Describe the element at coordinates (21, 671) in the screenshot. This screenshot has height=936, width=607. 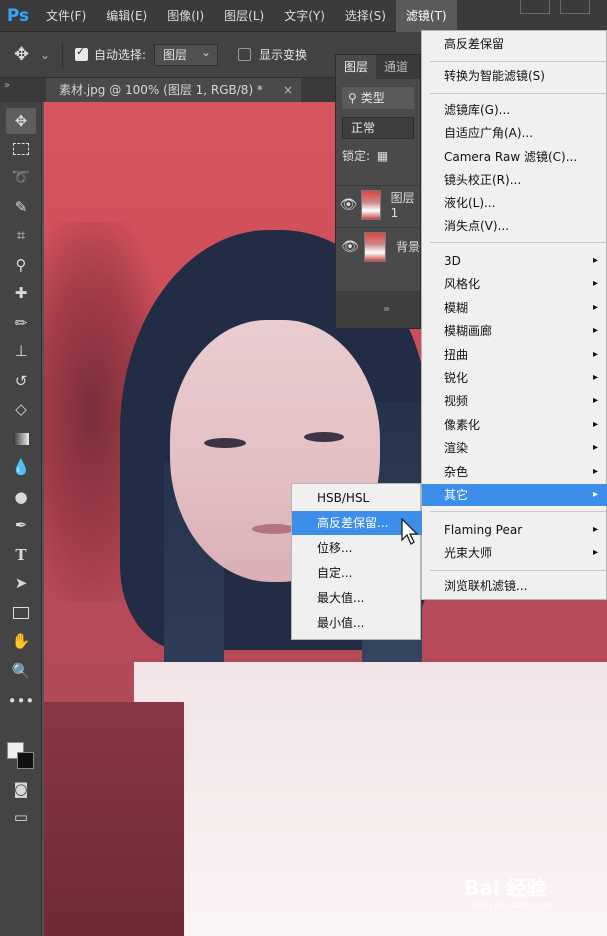
I see `zoom-tool-icon: 🔍` at that location.